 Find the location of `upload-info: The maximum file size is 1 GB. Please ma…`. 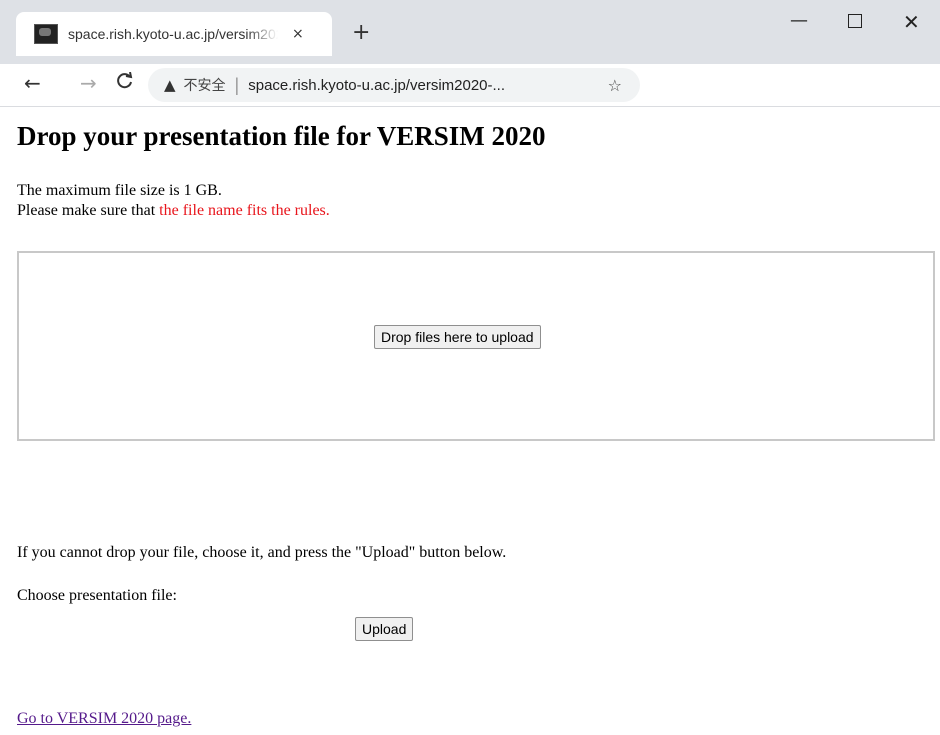

upload-info: The maximum file size is 1 GB. Please ma… is located at coordinates (173, 201).